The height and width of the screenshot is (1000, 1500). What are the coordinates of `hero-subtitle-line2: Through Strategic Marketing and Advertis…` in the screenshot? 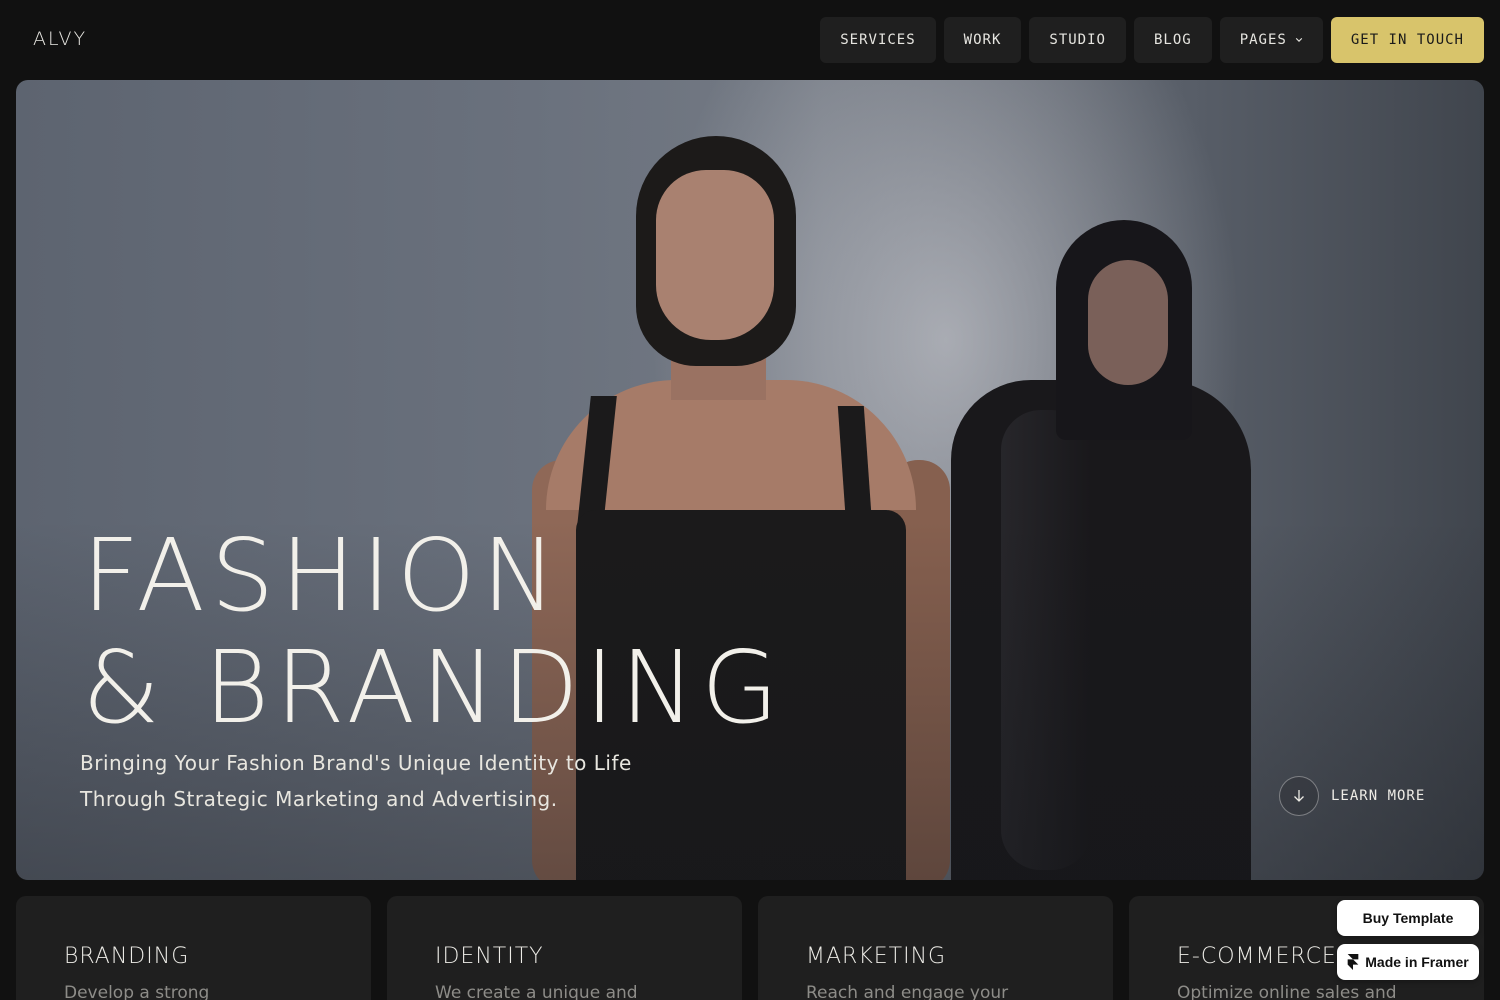 It's located at (319, 799).